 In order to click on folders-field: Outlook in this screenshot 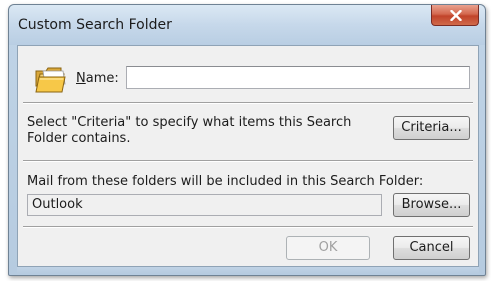, I will do `click(204, 205)`.